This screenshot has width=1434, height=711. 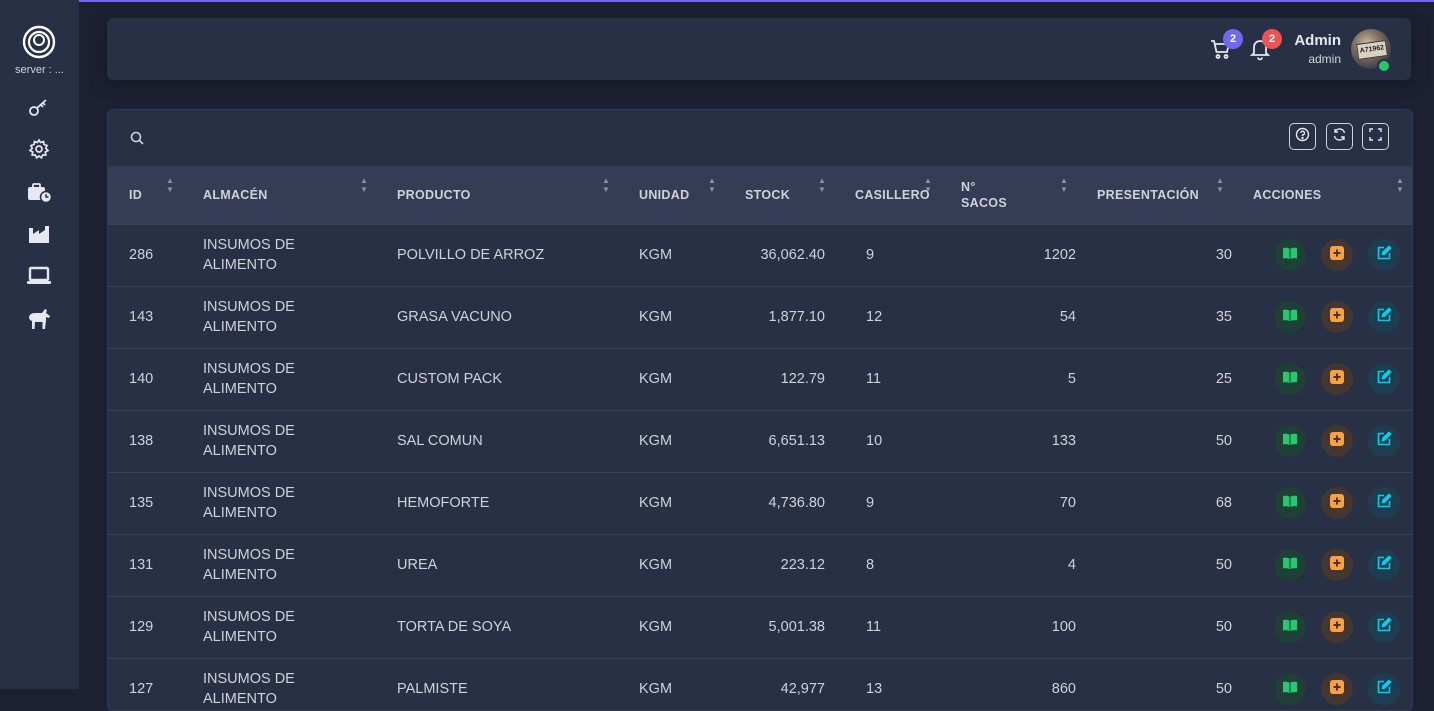 I want to click on column-header-sacos: N° SACOS ▲ ▼, so click(x=1008, y=195).